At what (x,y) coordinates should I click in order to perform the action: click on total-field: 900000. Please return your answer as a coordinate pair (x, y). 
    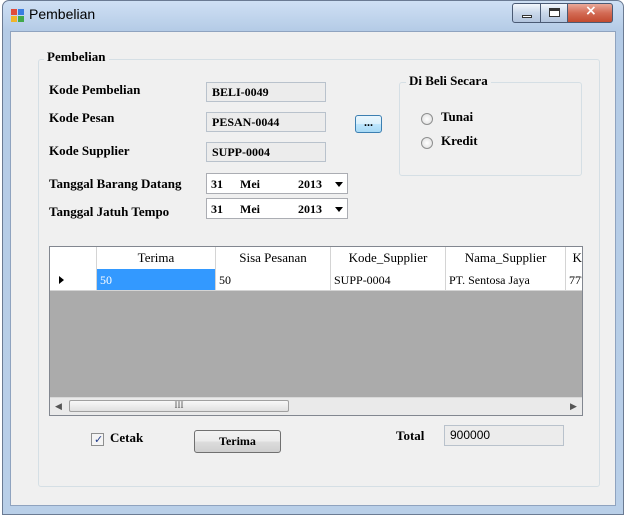
    Looking at the image, I should click on (504, 435).